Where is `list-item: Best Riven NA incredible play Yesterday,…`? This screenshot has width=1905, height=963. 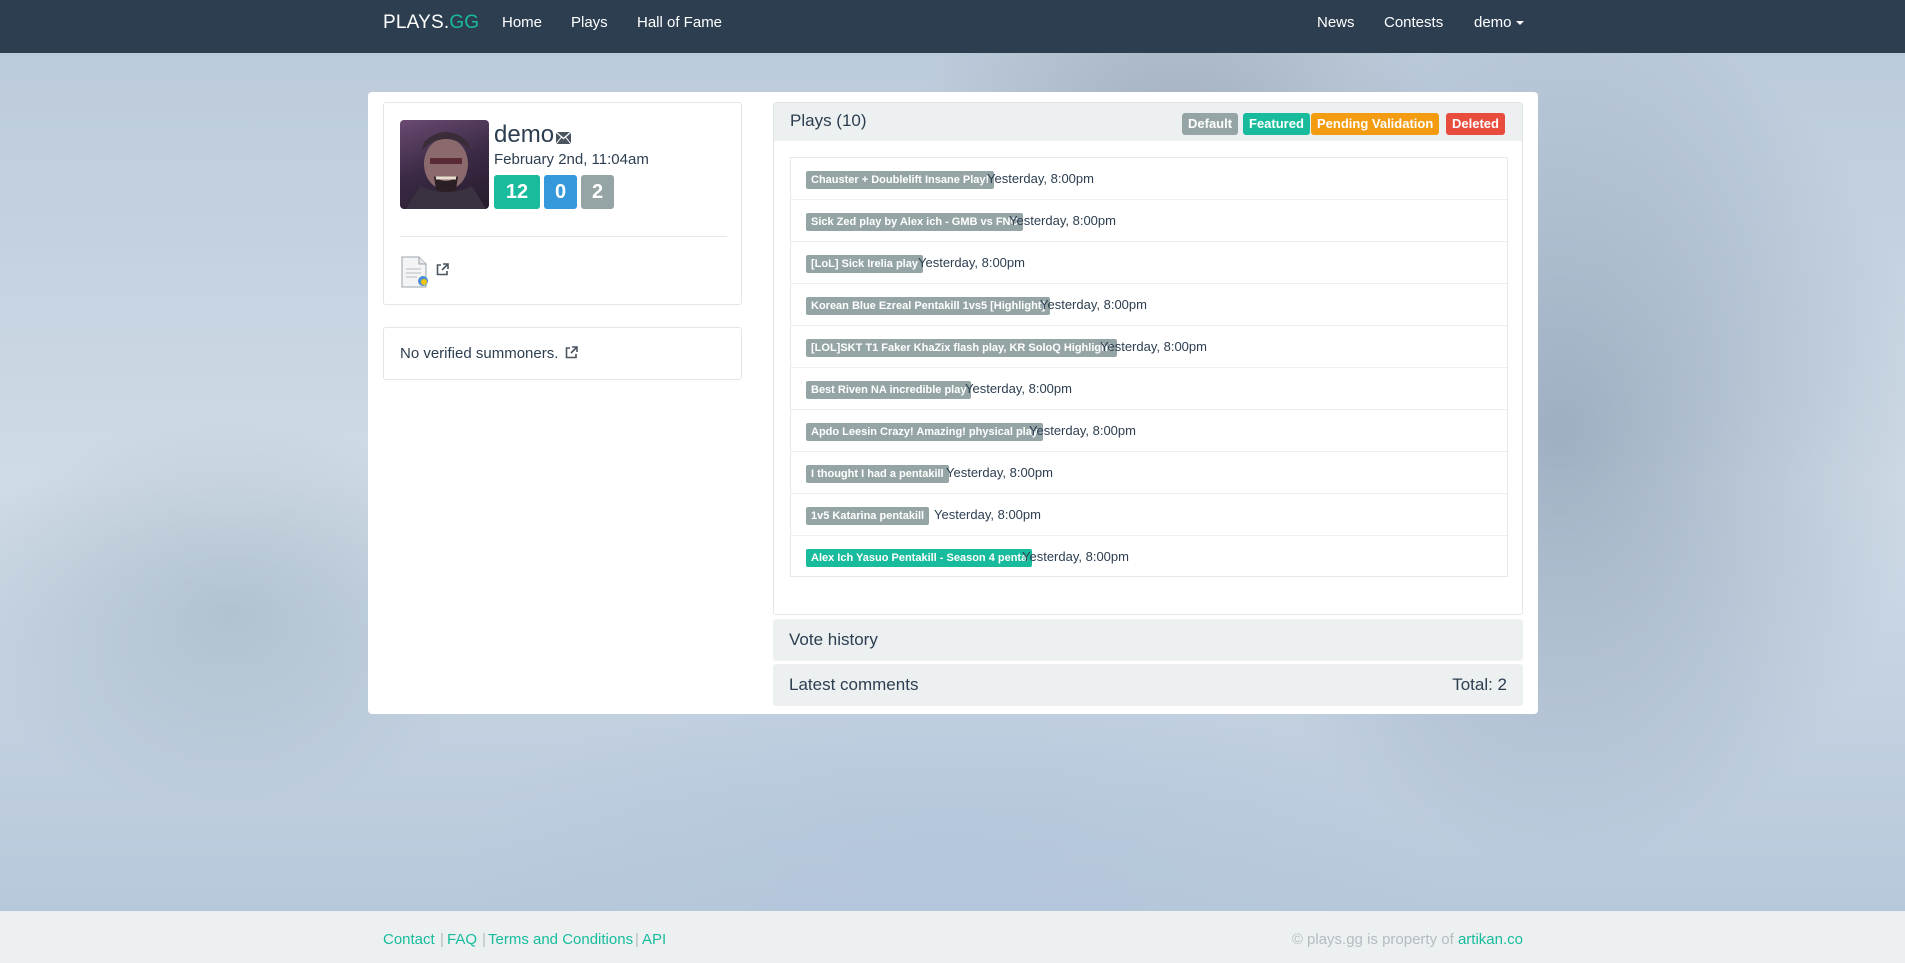
list-item: Best Riven NA incredible play Yesterday,… is located at coordinates (1149, 389).